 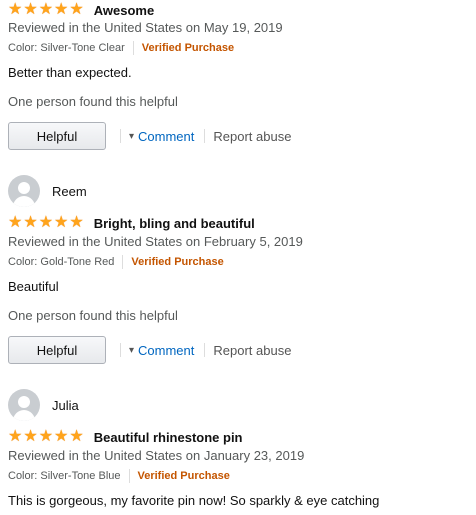 What do you see at coordinates (47, 191) in the screenshot?
I see `reviewer-profile: Reem` at bounding box center [47, 191].